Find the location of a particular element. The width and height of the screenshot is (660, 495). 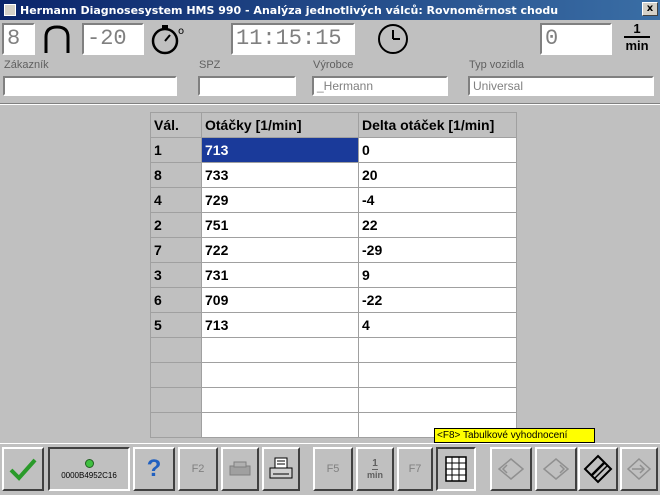

table-header-row: Vál. Otáčky [1/min] Delta otáček [1/min] is located at coordinates (333, 125).